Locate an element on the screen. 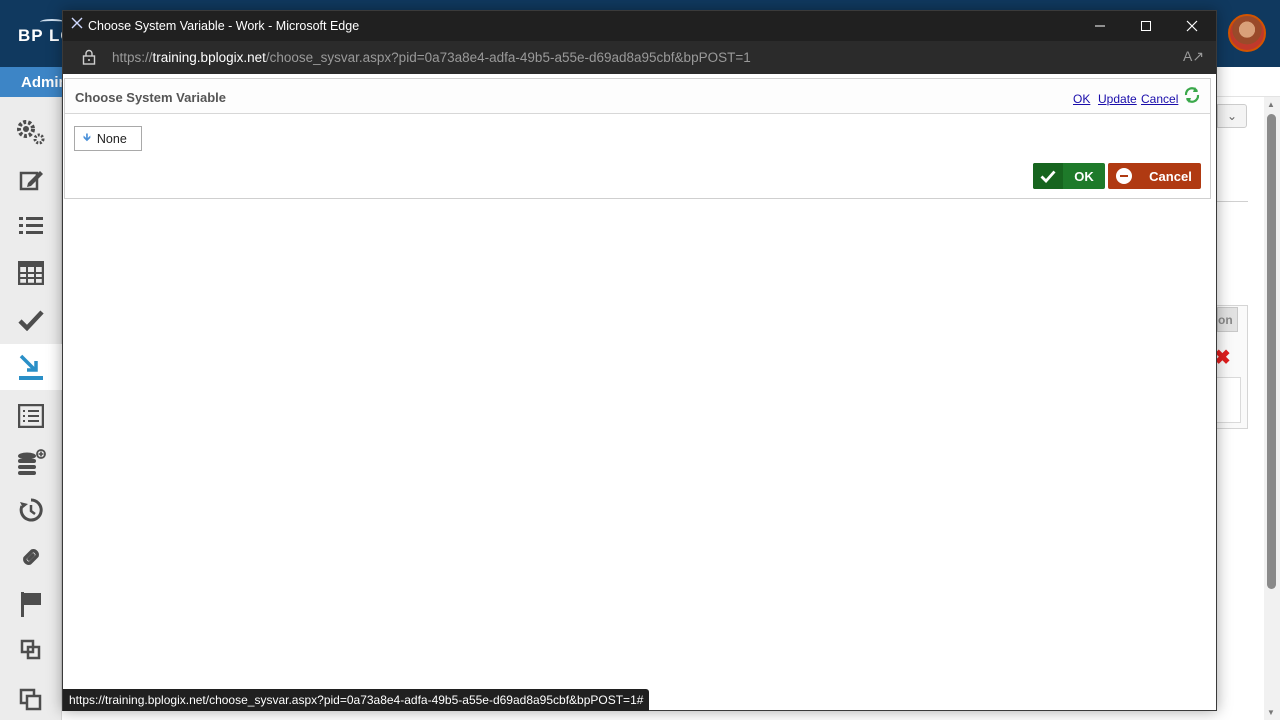 Image resolution: width=1280 pixels, height=720 pixels. minimize-icon is located at coordinates (1100, 26).